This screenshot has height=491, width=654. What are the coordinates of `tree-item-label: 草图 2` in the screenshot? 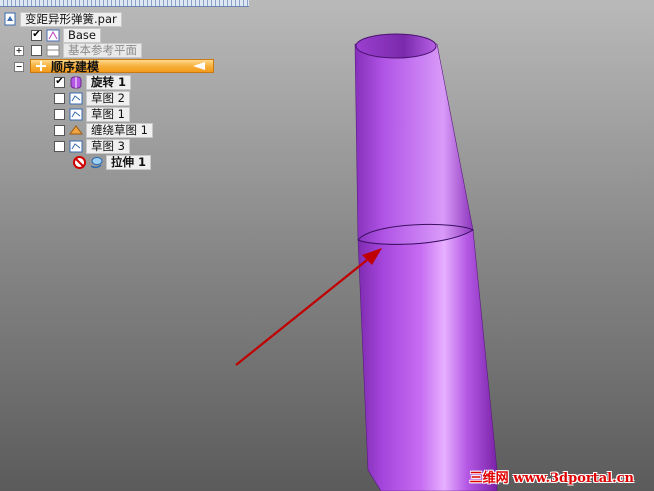 It's located at (108, 98).